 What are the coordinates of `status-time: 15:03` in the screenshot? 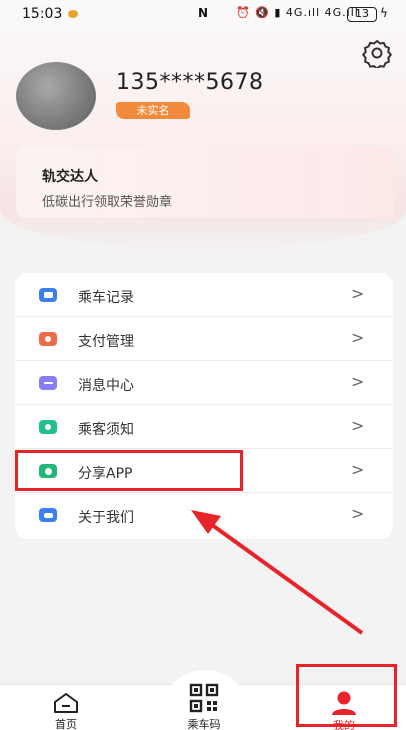 It's located at (42, 14).